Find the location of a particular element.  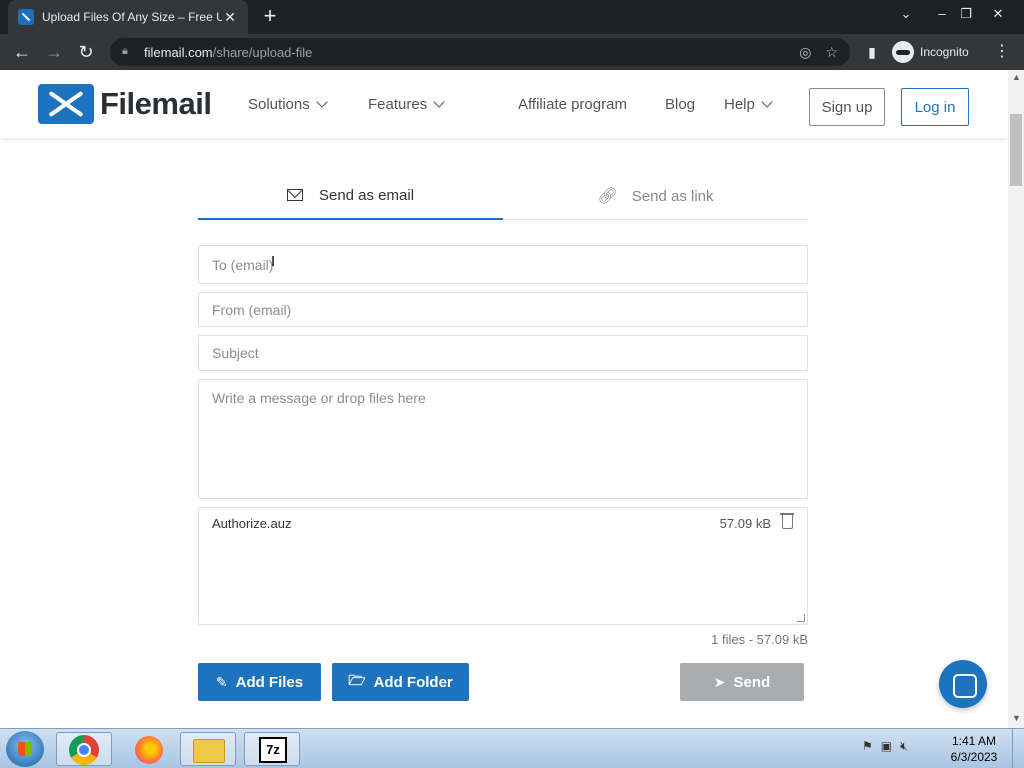

scrollbar-thumb is located at coordinates (1016, 150).